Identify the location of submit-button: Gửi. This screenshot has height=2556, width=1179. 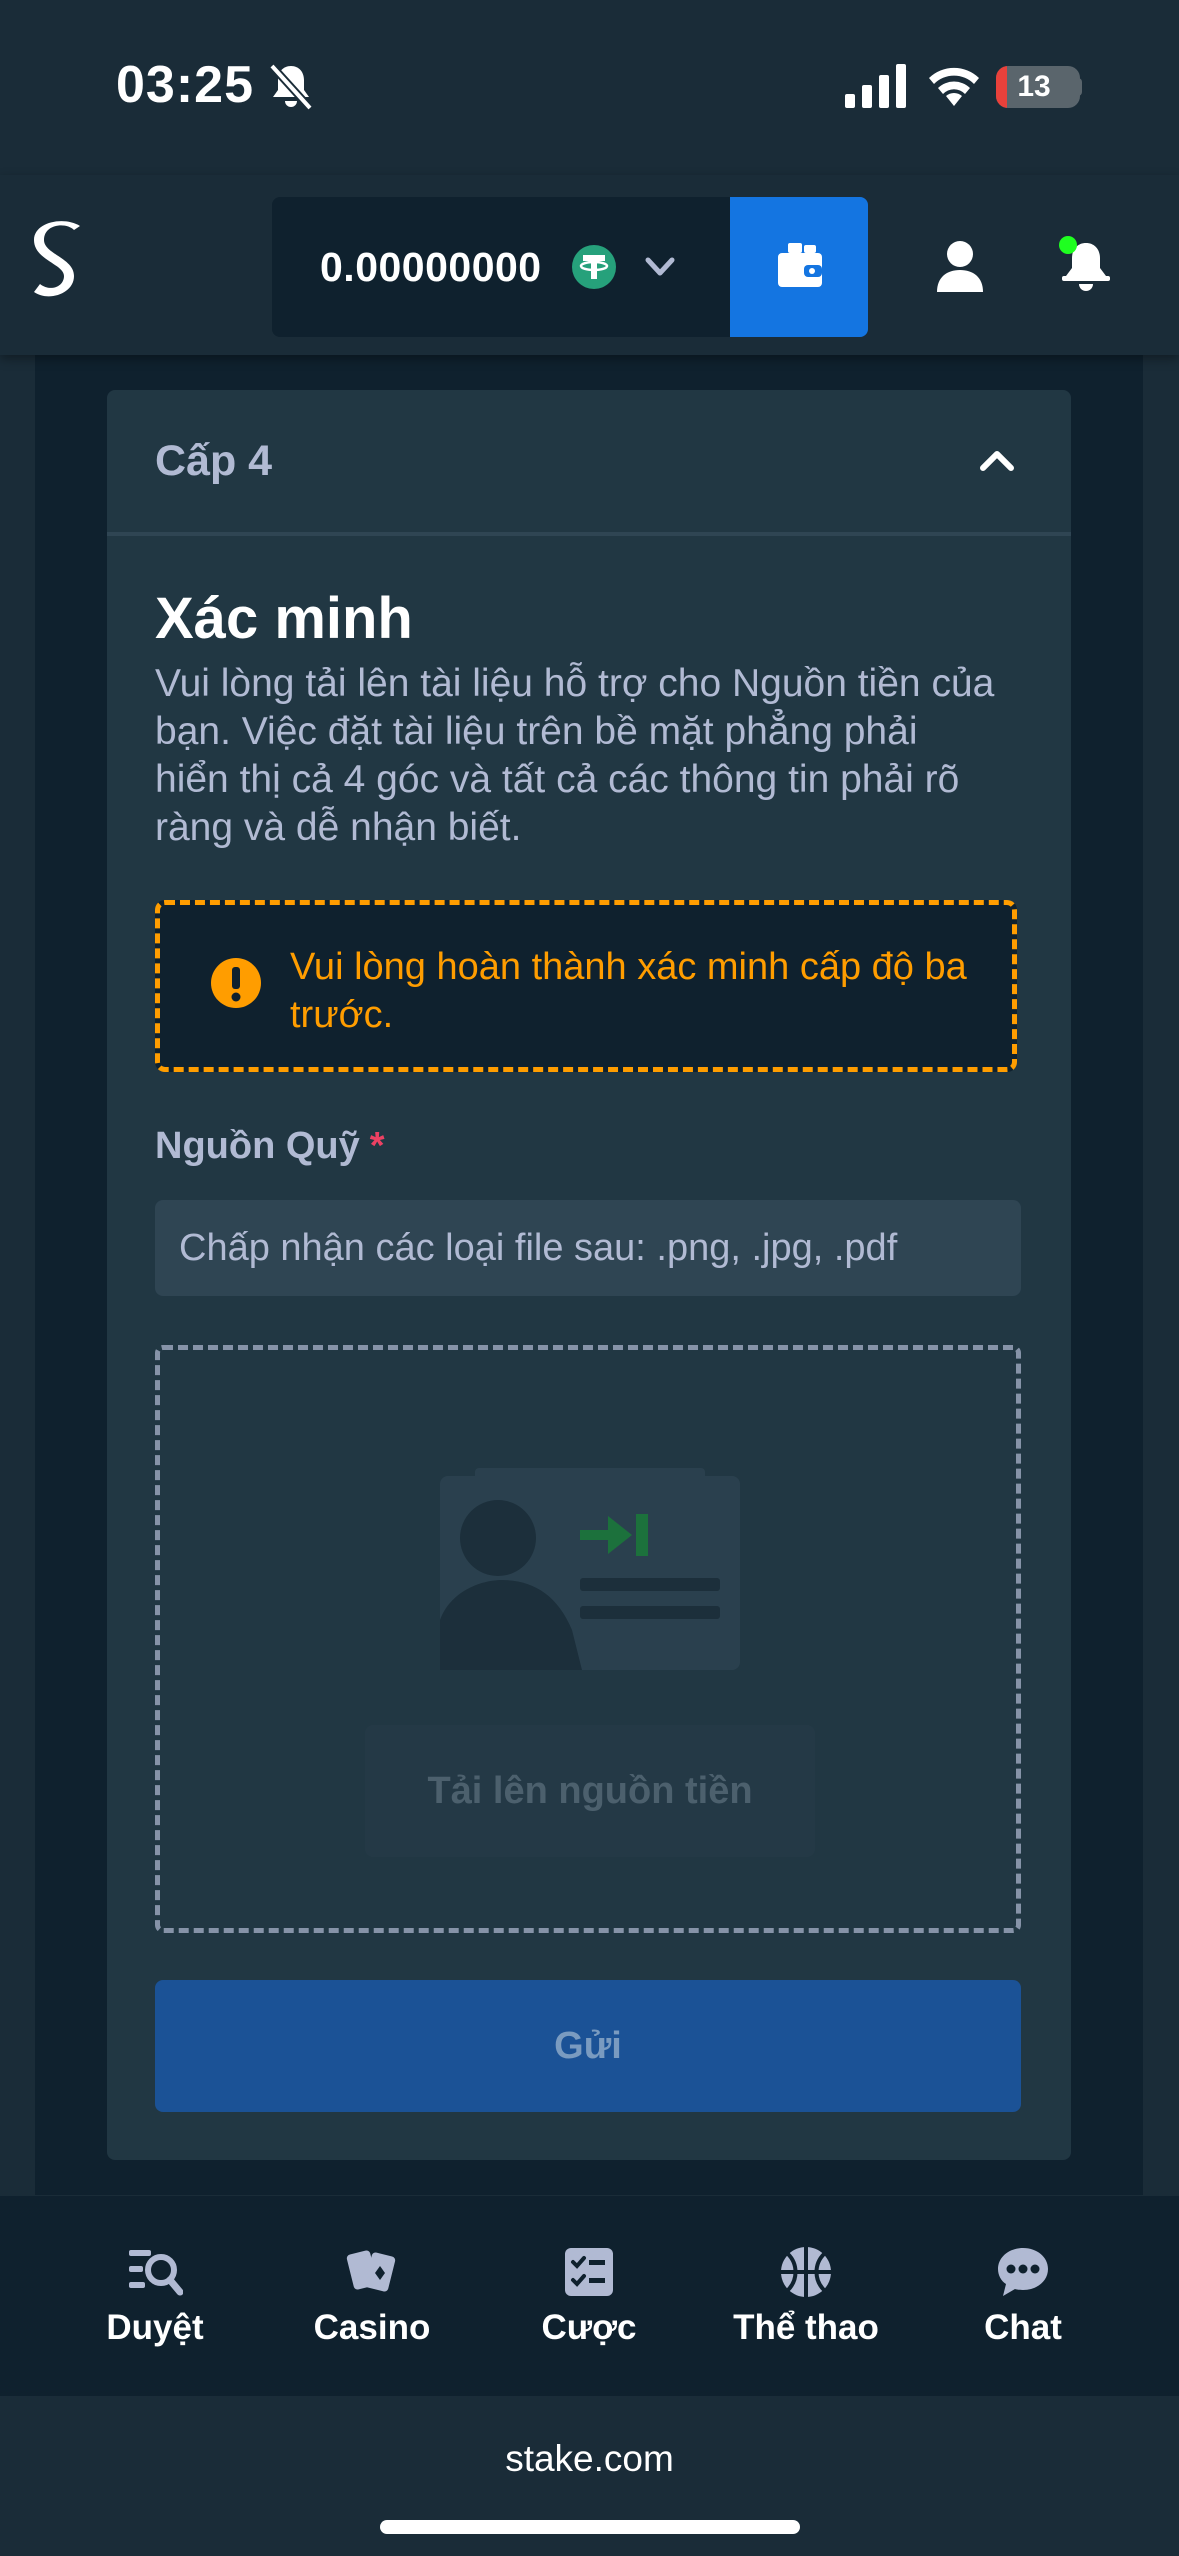
(588, 2046).